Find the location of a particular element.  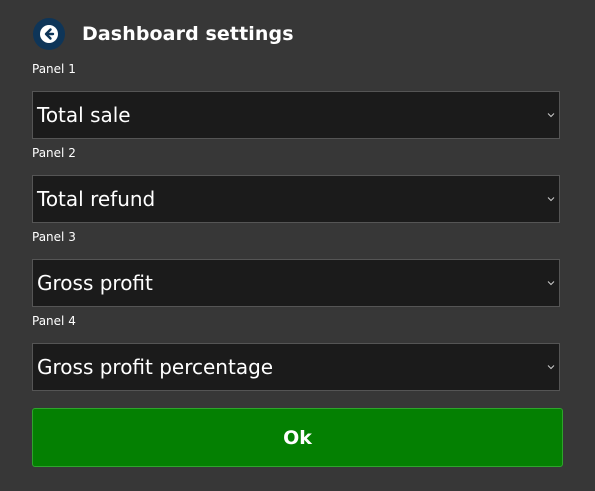

panel-2-value: Total refund is located at coordinates (96, 199).